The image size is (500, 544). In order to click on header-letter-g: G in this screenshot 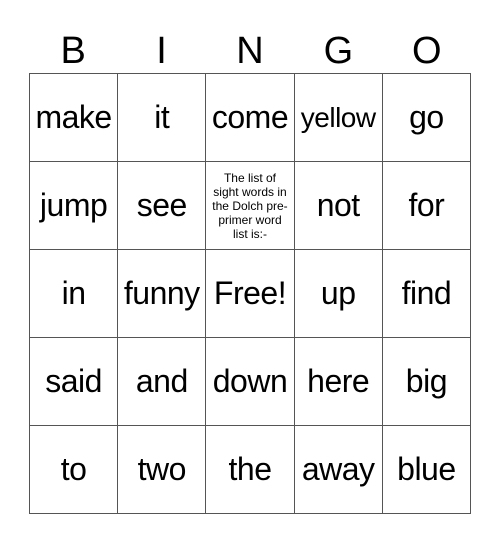, I will do `click(338, 51)`.